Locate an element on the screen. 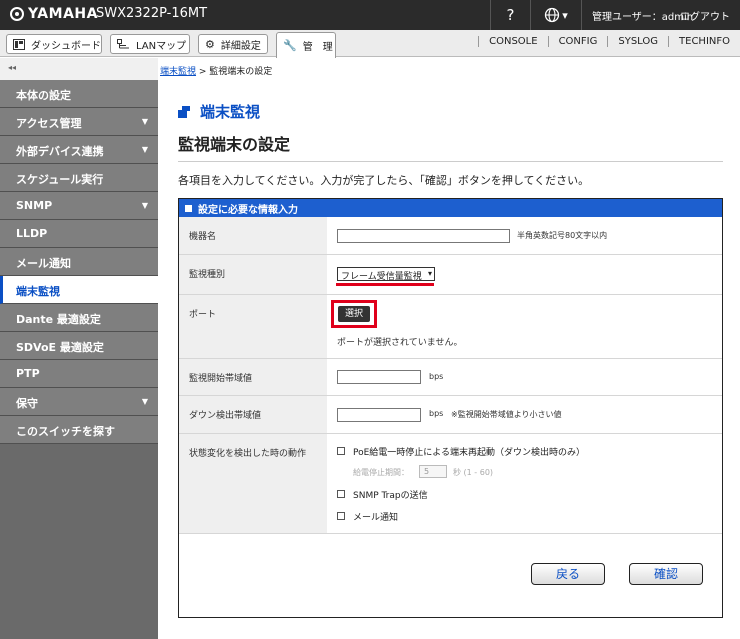 This screenshot has width=740, height=639. snmp-trap-label: SNMP Trapの送信 is located at coordinates (390, 496).